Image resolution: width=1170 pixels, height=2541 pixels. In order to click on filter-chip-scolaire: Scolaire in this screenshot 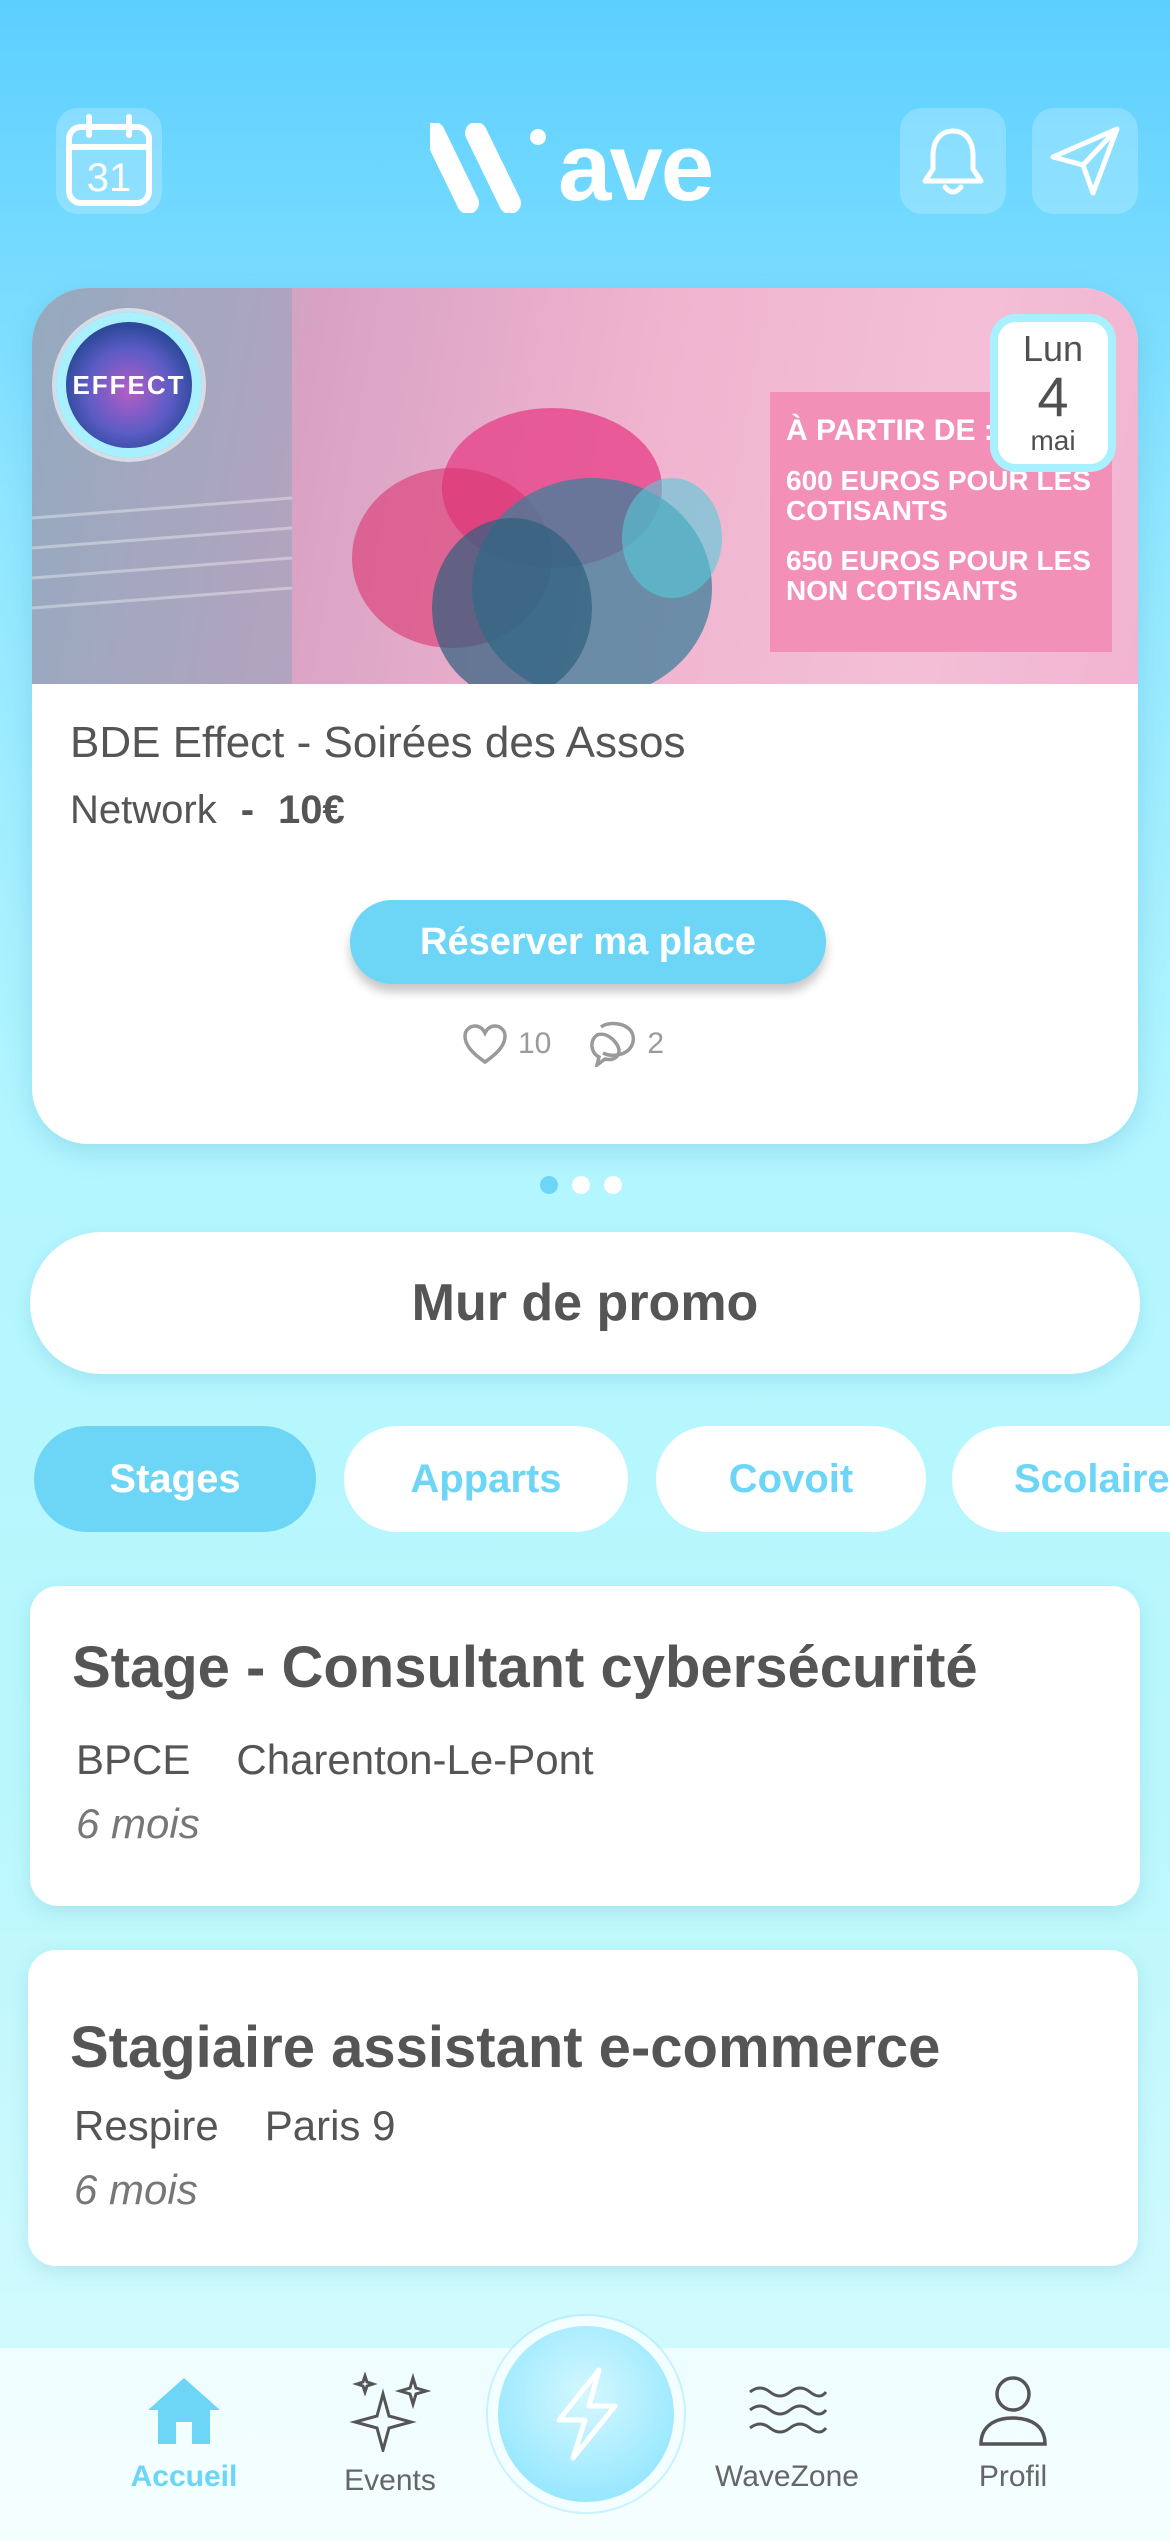, I will do `click(1061, 1479)`.